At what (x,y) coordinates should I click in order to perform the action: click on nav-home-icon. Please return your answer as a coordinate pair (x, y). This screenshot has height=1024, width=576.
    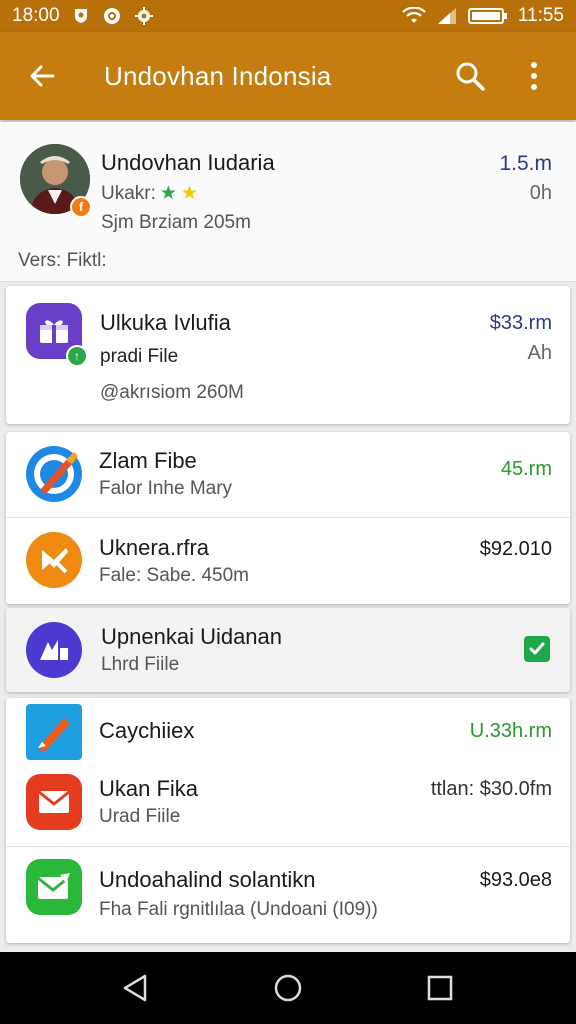
    Looking at the image, I should click on (288, 988).